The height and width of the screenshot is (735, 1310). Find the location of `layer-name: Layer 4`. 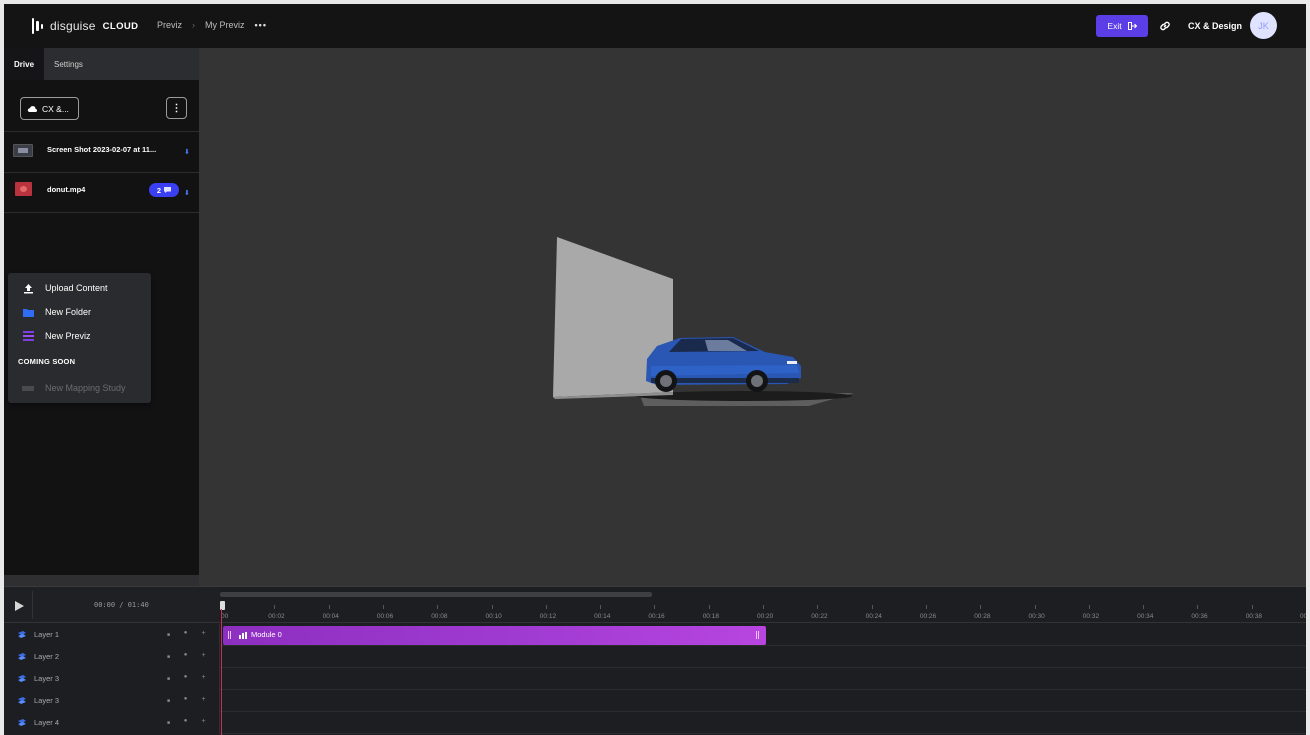

layer-name: Layer 4 is located at coordinates (46, 722).